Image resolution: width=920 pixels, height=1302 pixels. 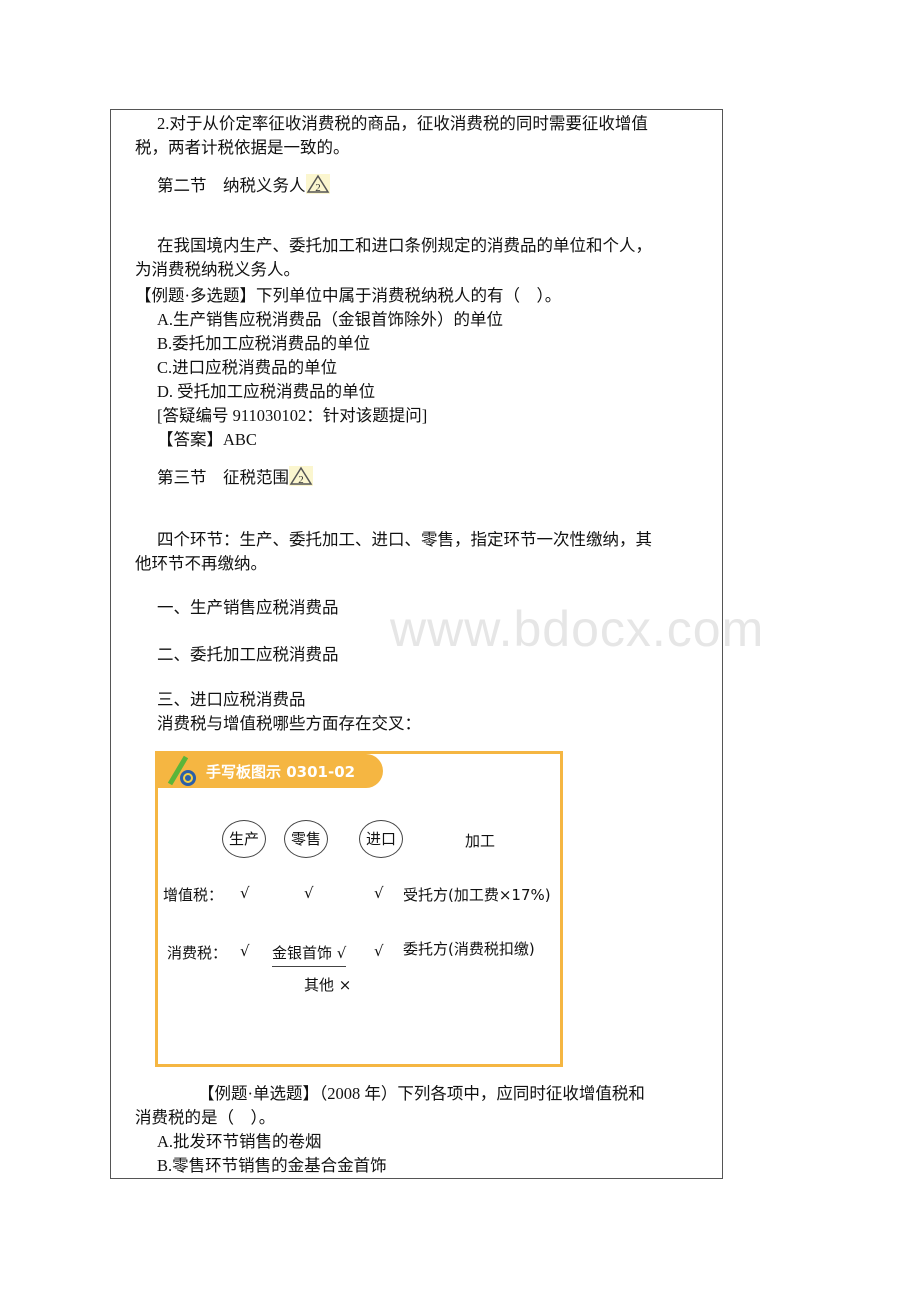 What do you see at coordinates (272, 1165) in the screenshot?
I see `option-b: B.零售环节销售的金基合金首饰` at bounding box center [272, 1165].